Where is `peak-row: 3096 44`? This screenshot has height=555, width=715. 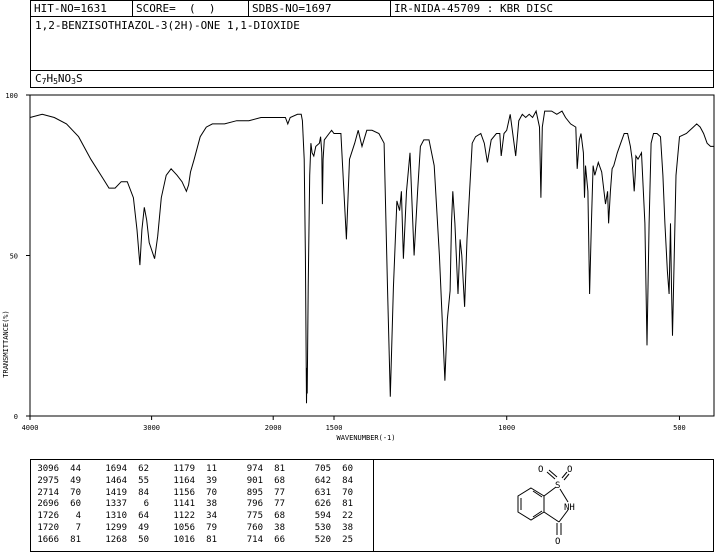
peak-row: 3096 44 is located at coordinates (57, 470).